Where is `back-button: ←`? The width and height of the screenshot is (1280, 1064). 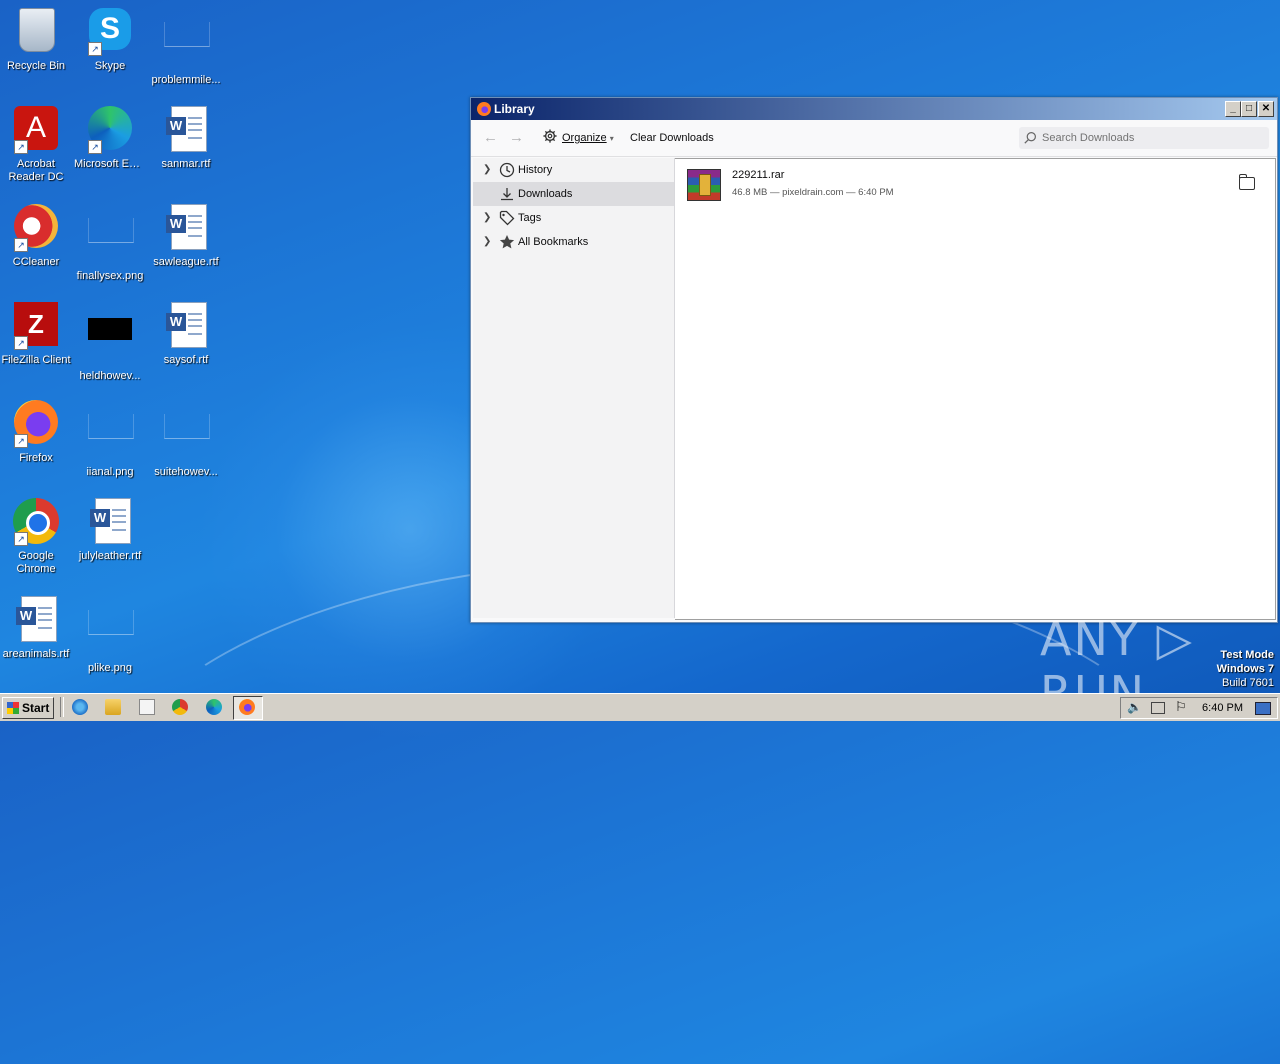
back-button: ← is located at coordinates (490, 138).